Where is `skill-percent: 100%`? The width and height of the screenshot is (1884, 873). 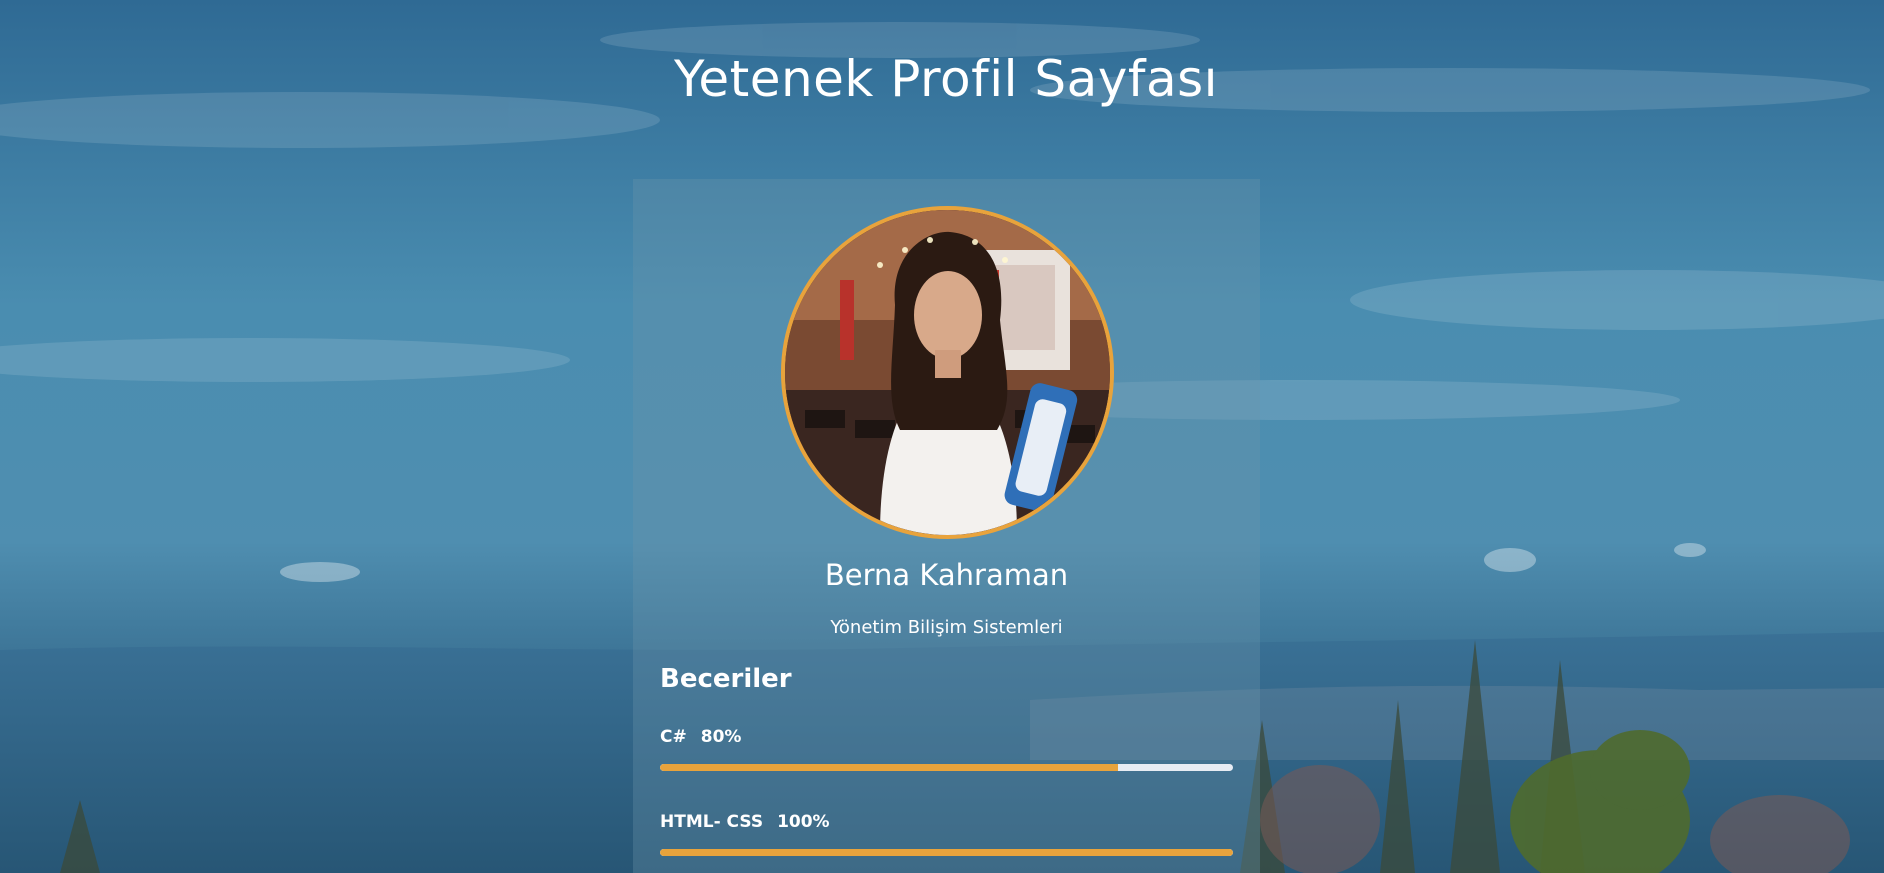 skill-percent: 100% is located at coordinates (803, 822).